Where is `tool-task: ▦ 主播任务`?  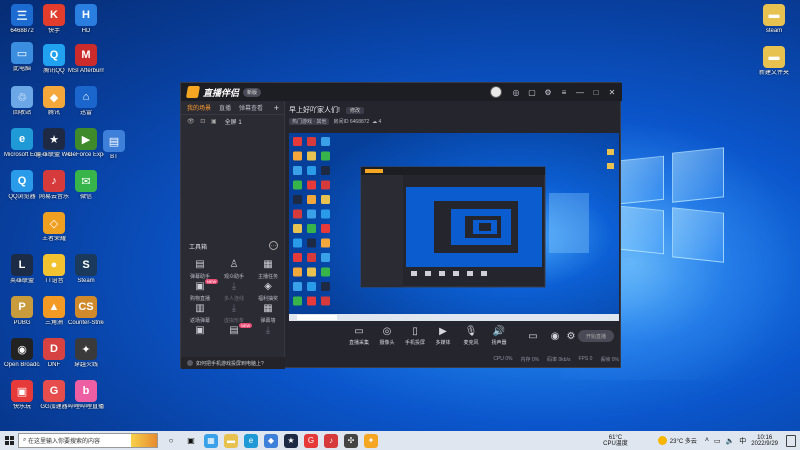
tool-task: ▦ 主播任务 is located at coordinates (268, 269).